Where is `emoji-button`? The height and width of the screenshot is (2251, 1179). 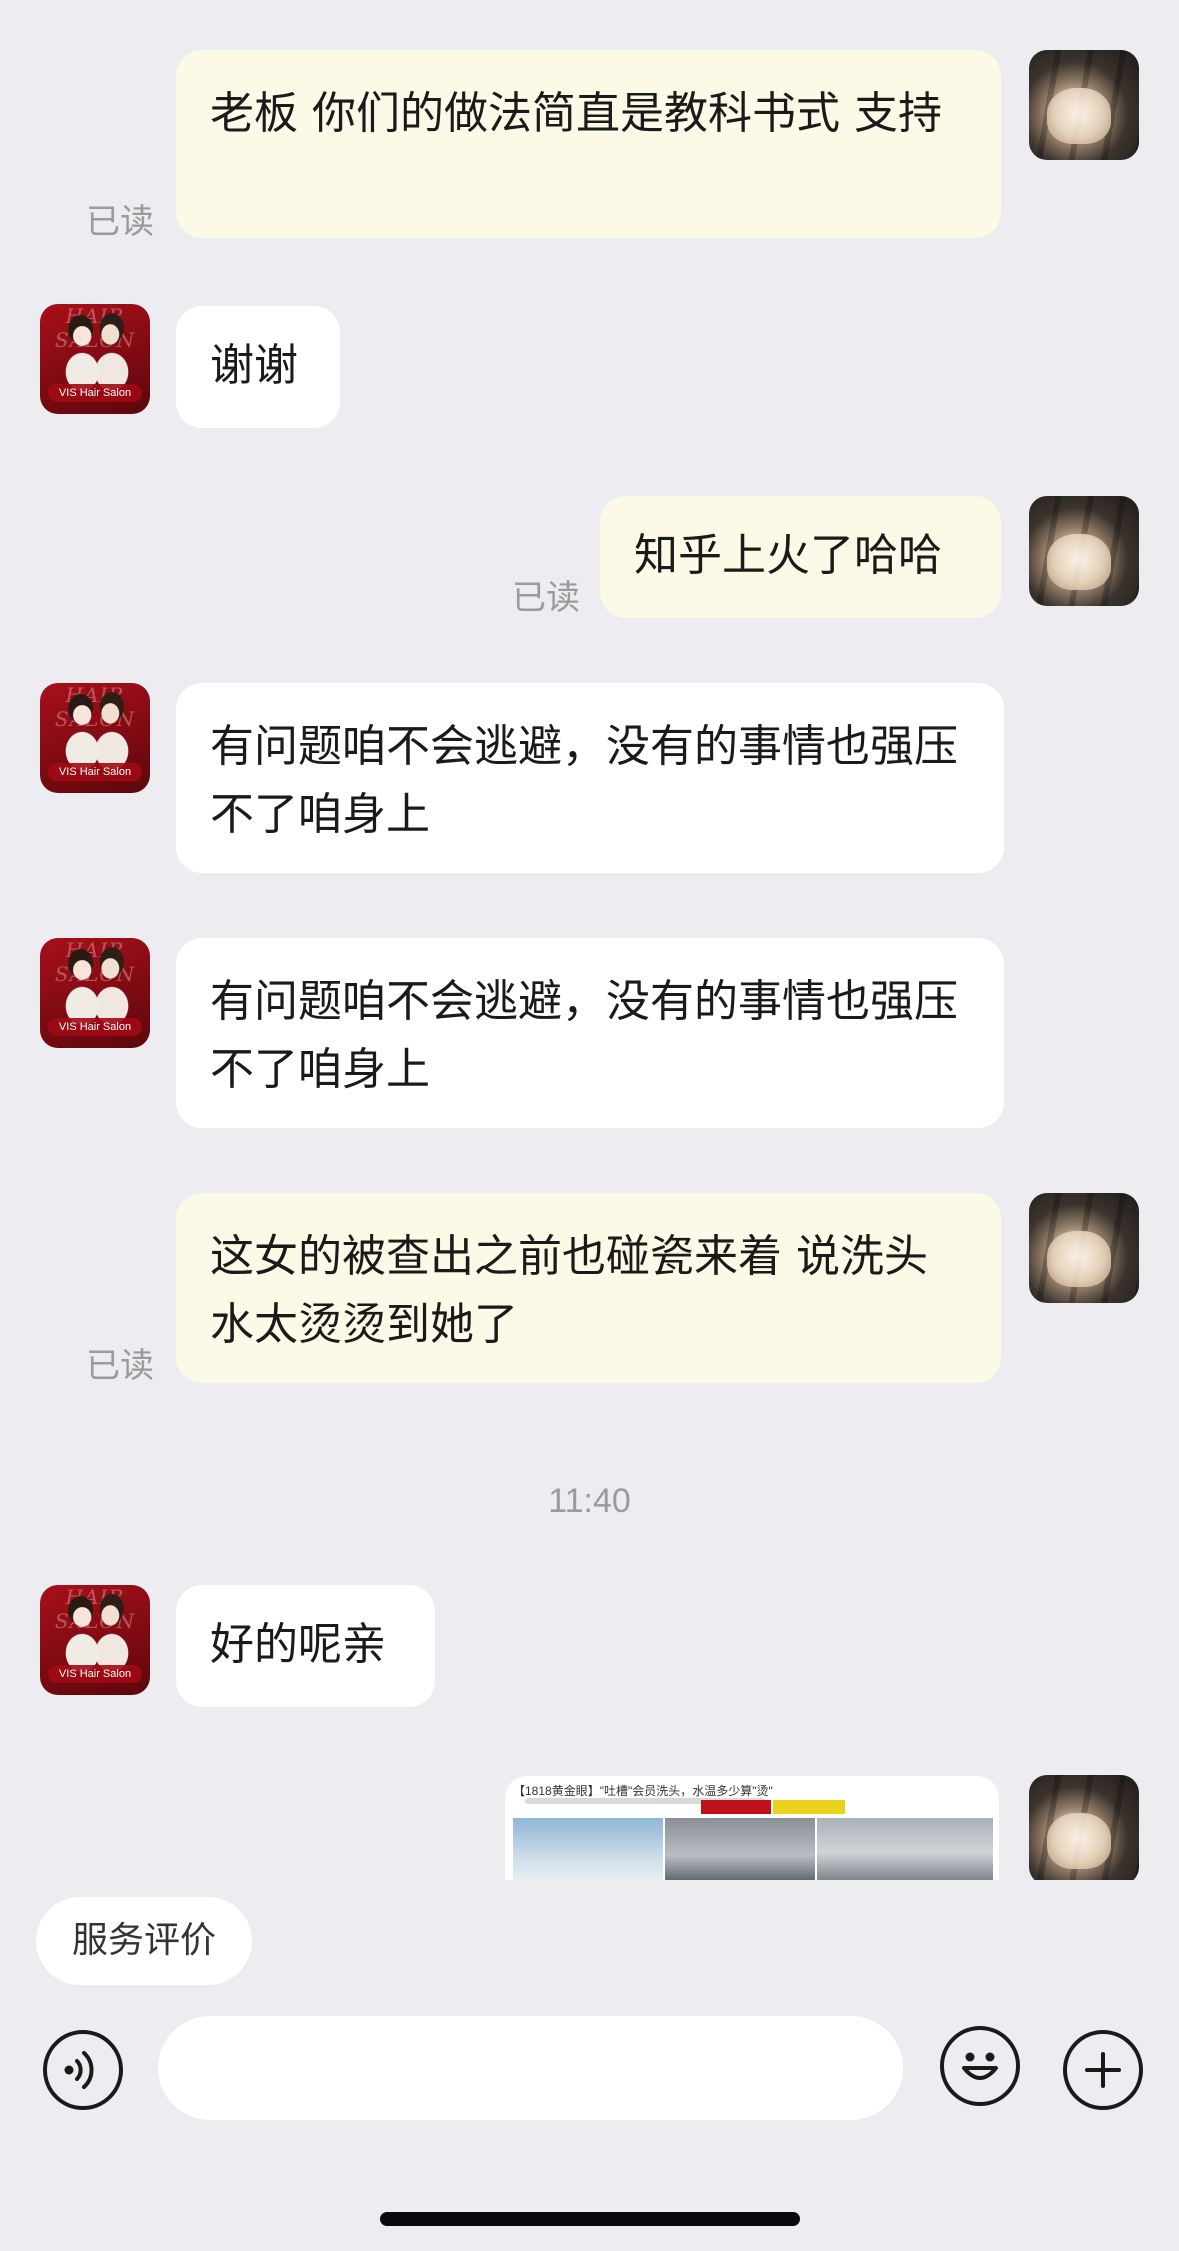 emoji-button is located at coordinates (980, 2066).